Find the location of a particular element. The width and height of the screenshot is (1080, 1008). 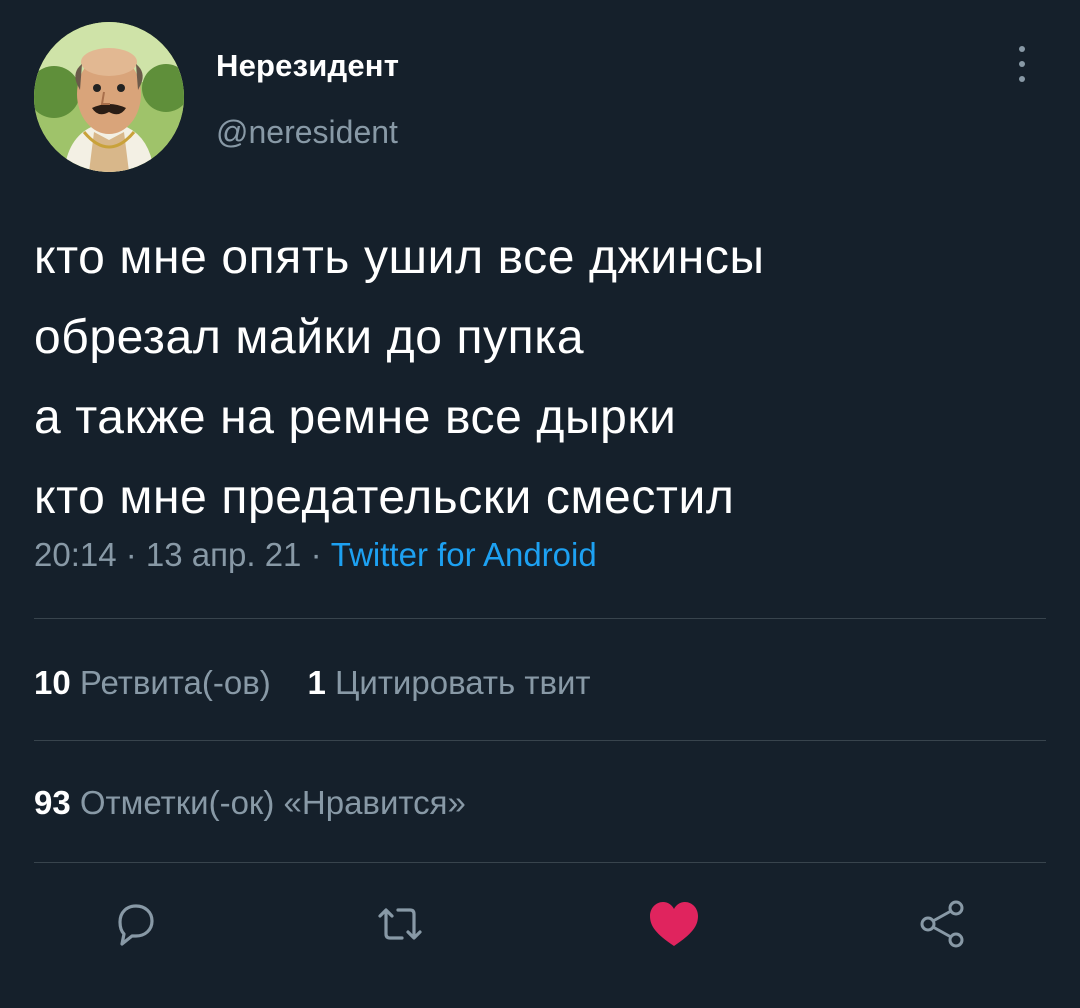

quotes-count: 1 is located at coordinates (316, 682).